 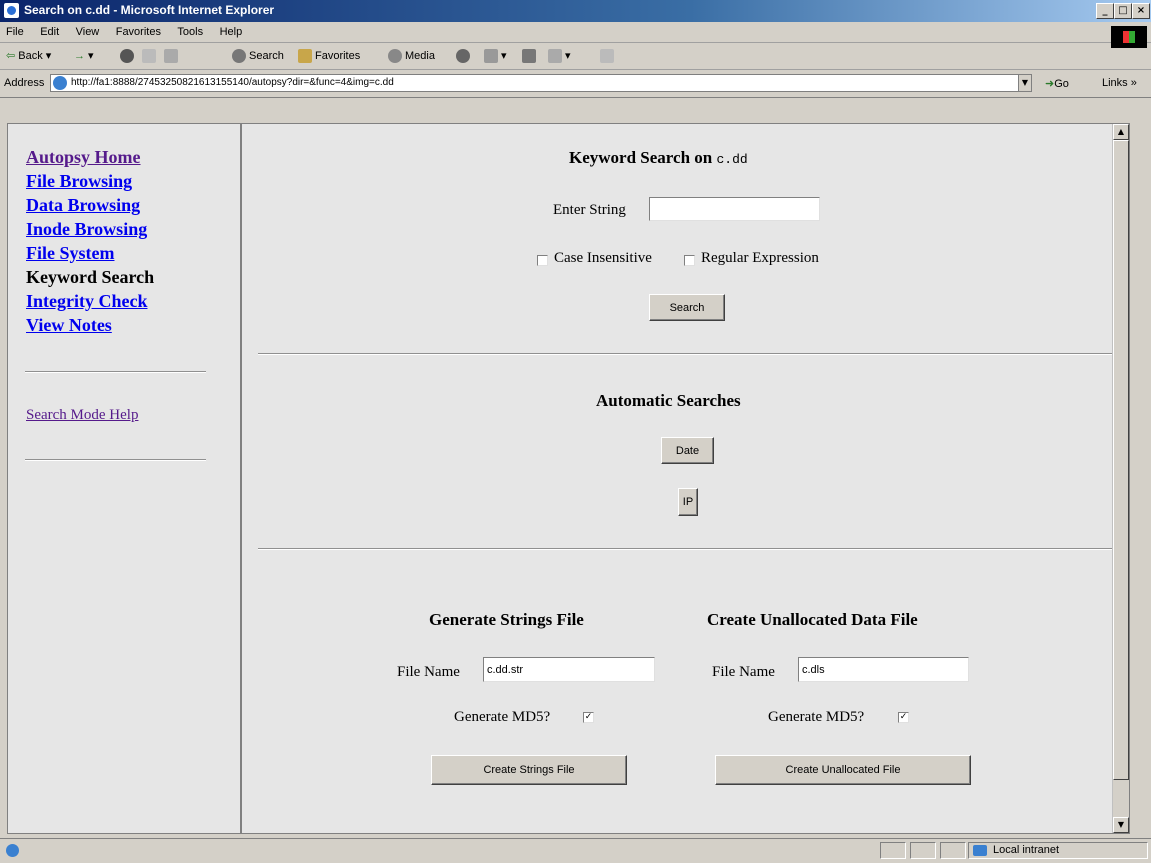 I want to click on search-string-input, so click(x=734, y=209).